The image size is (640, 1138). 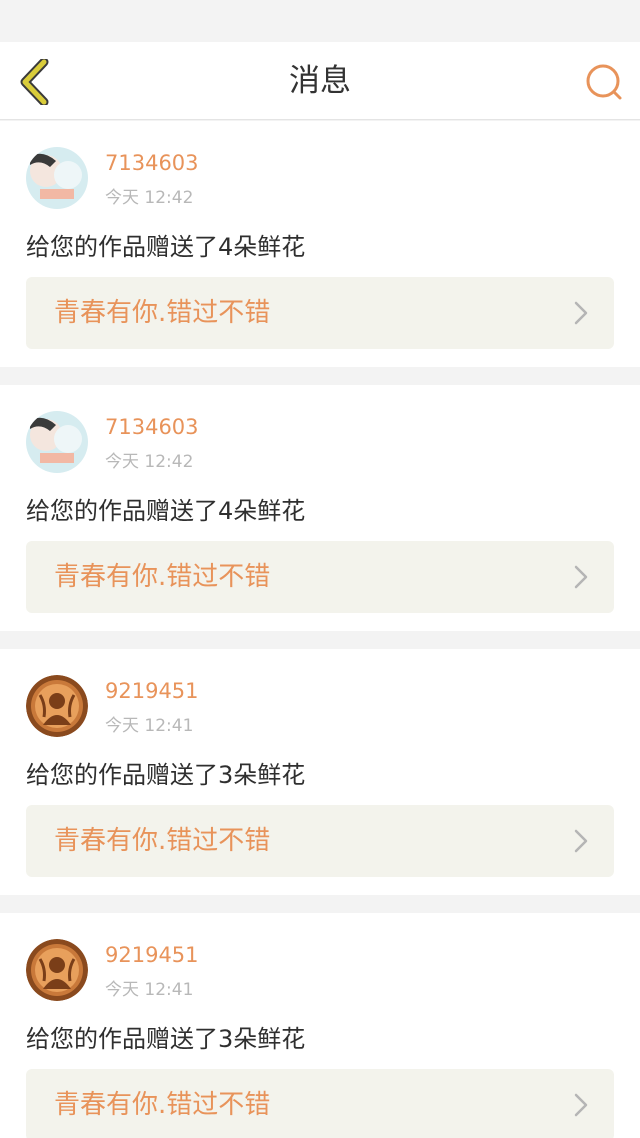 I want to click on search-icon, so click(x=604, y=82).